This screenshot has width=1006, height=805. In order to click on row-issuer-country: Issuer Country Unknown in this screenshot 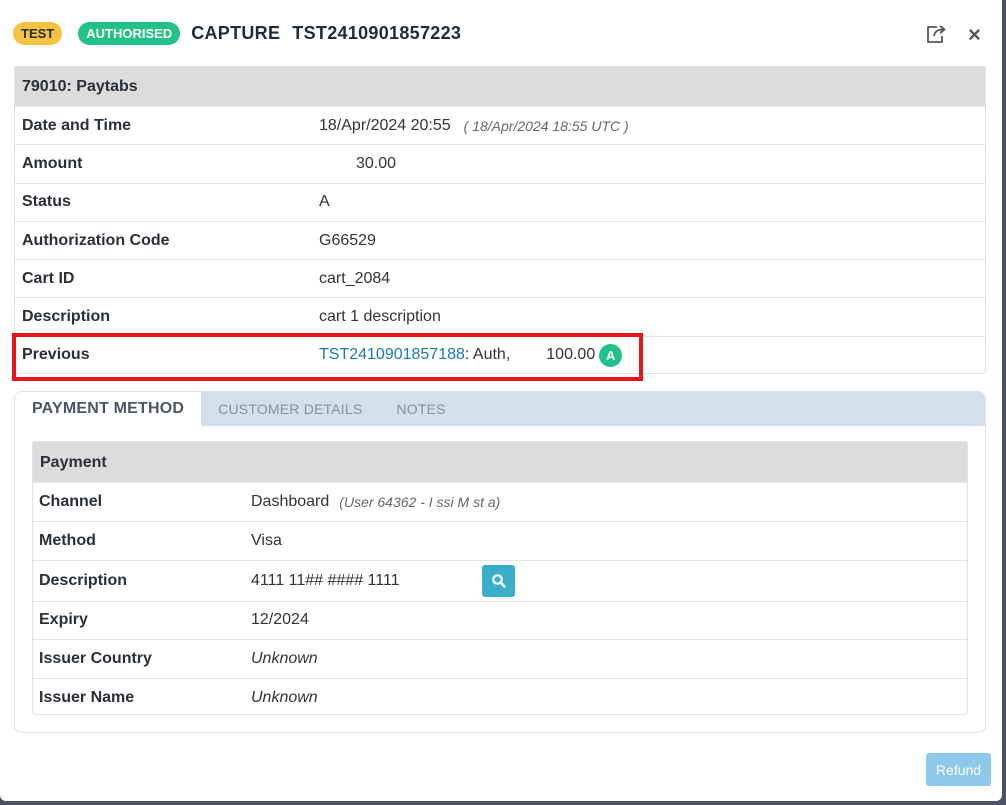, I will do `click(500, 658)`.